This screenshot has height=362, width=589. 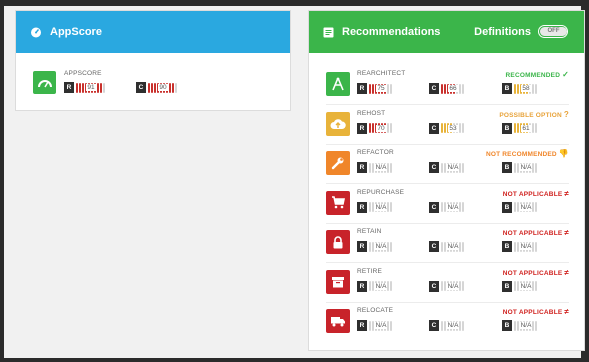 What do you see at coordinates (163, 87) in the screenshot?
I see `score-value-text: 90` at bounding box center [163, 87].